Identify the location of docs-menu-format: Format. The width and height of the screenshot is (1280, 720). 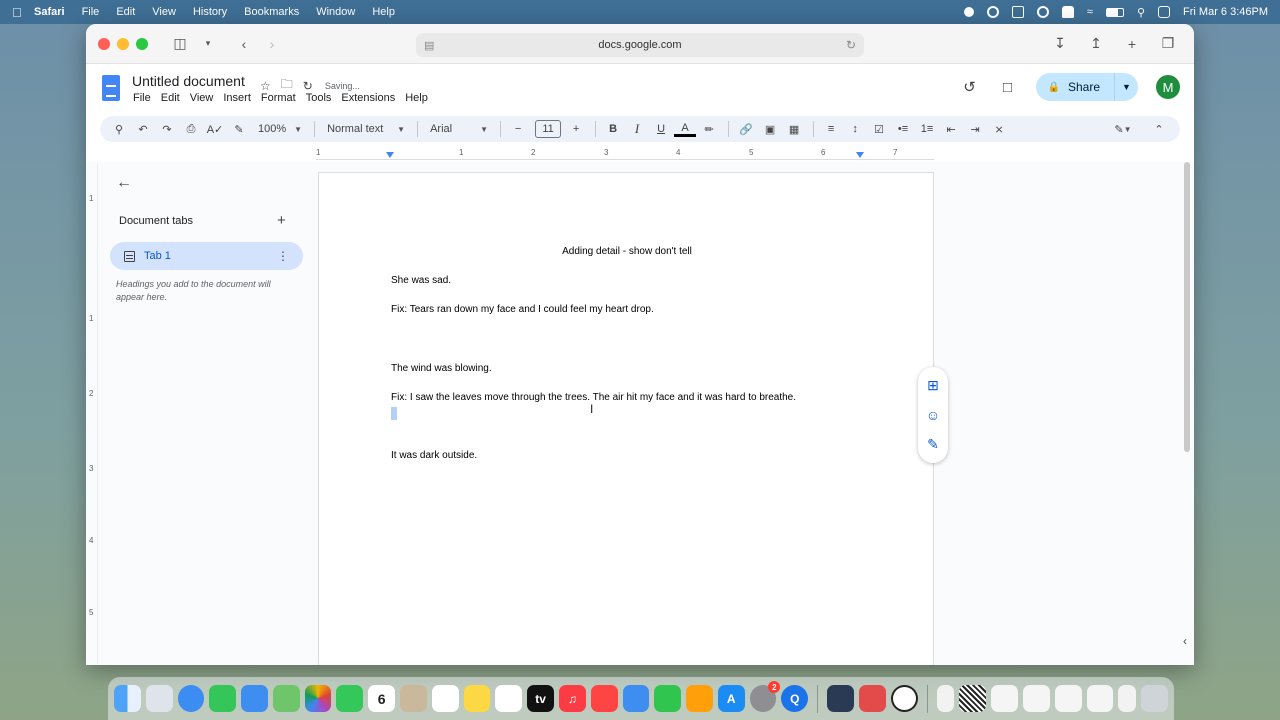
(278, 98).